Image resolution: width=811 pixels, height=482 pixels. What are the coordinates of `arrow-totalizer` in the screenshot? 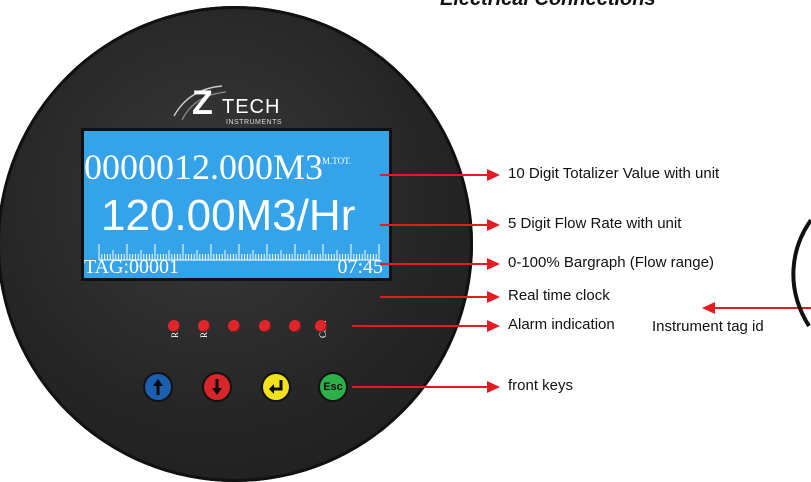 It's located at (440, 175).